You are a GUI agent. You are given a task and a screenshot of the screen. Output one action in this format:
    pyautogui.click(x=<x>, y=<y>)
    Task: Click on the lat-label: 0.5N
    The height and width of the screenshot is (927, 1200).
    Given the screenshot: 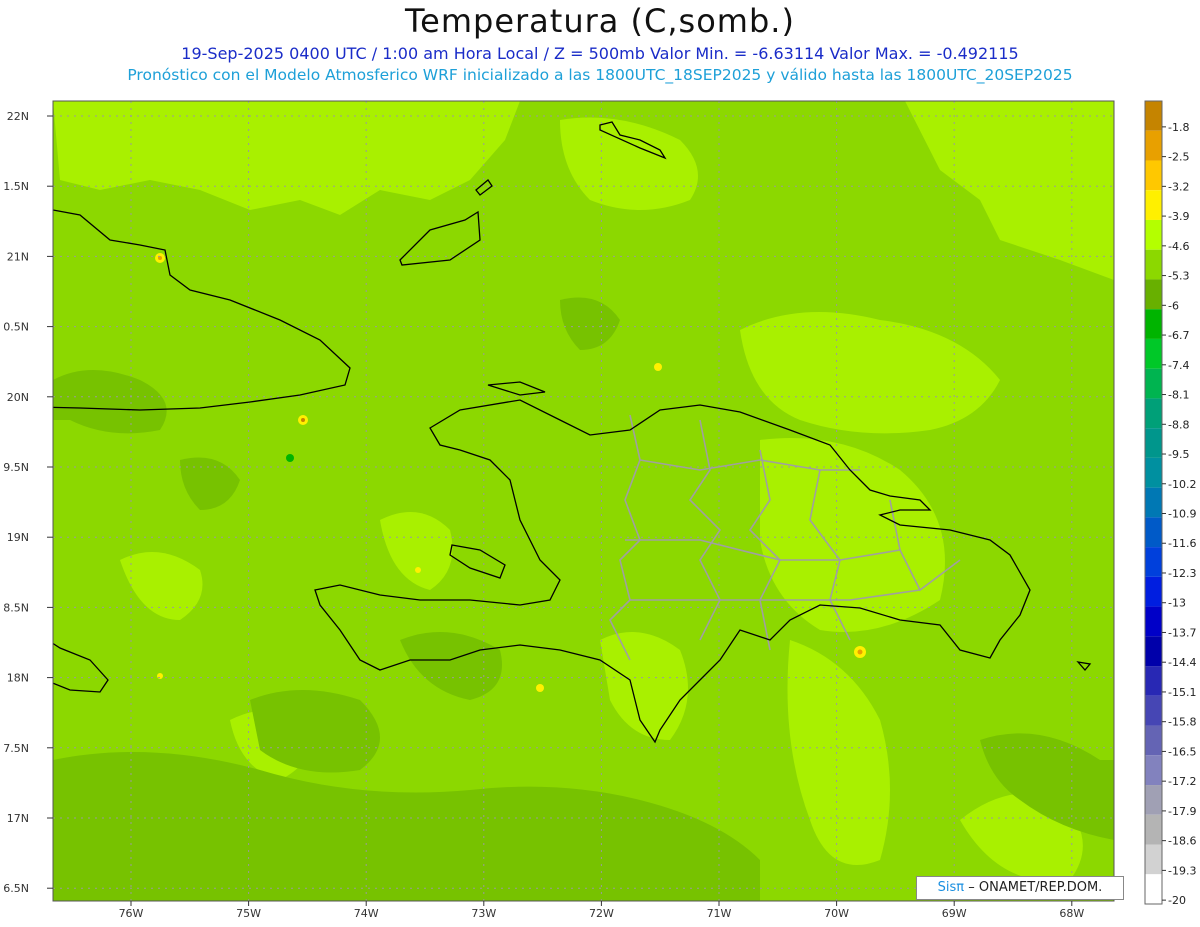 What is the action you would take?
    pyautogui.click(x=16, y=327)
    